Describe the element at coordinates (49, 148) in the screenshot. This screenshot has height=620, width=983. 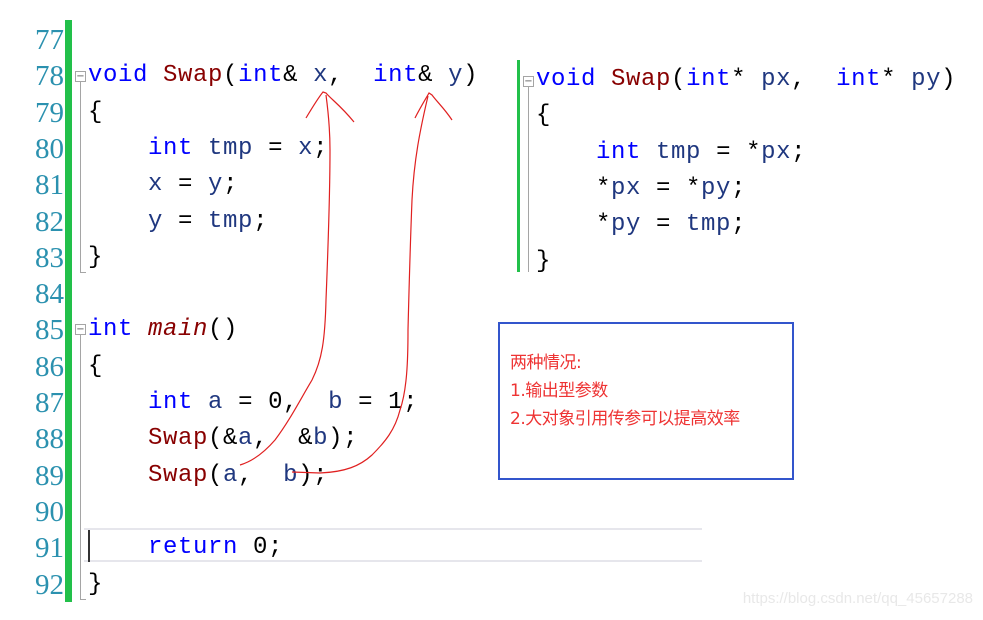
I see `line-number: 80` at that location.